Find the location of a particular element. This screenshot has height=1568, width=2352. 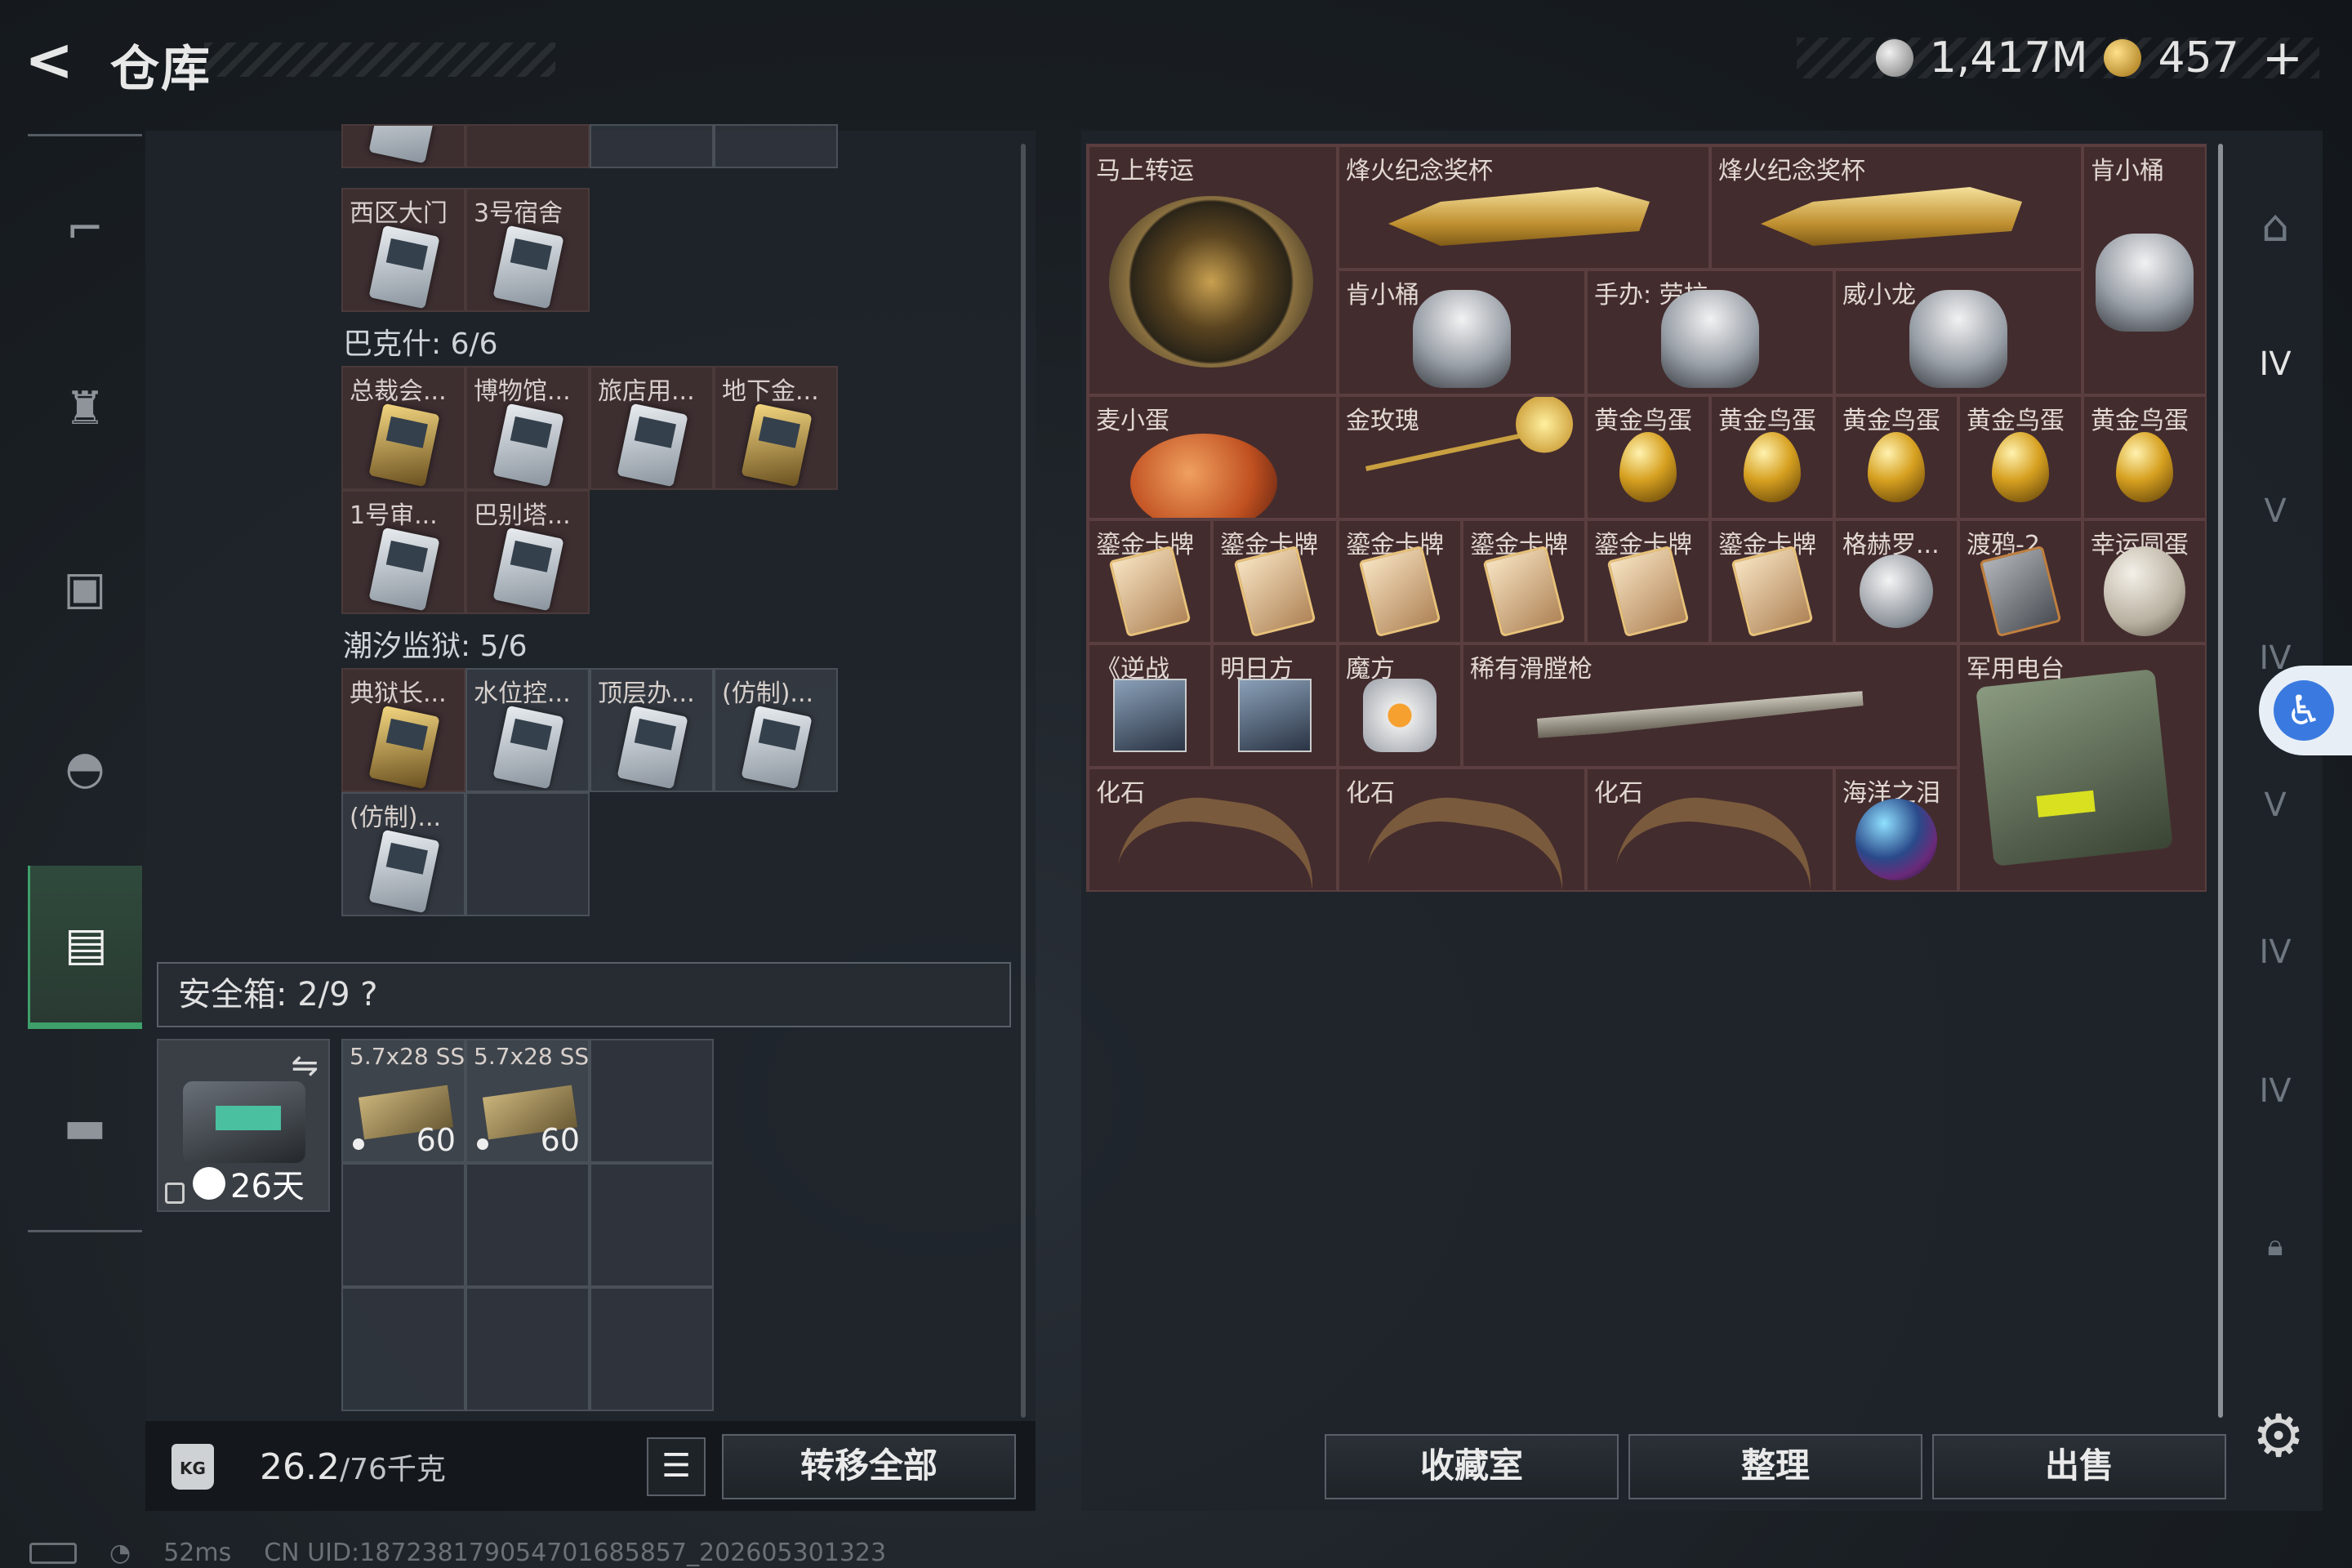

tab-1: IV is located at coordinates (2275, 364).